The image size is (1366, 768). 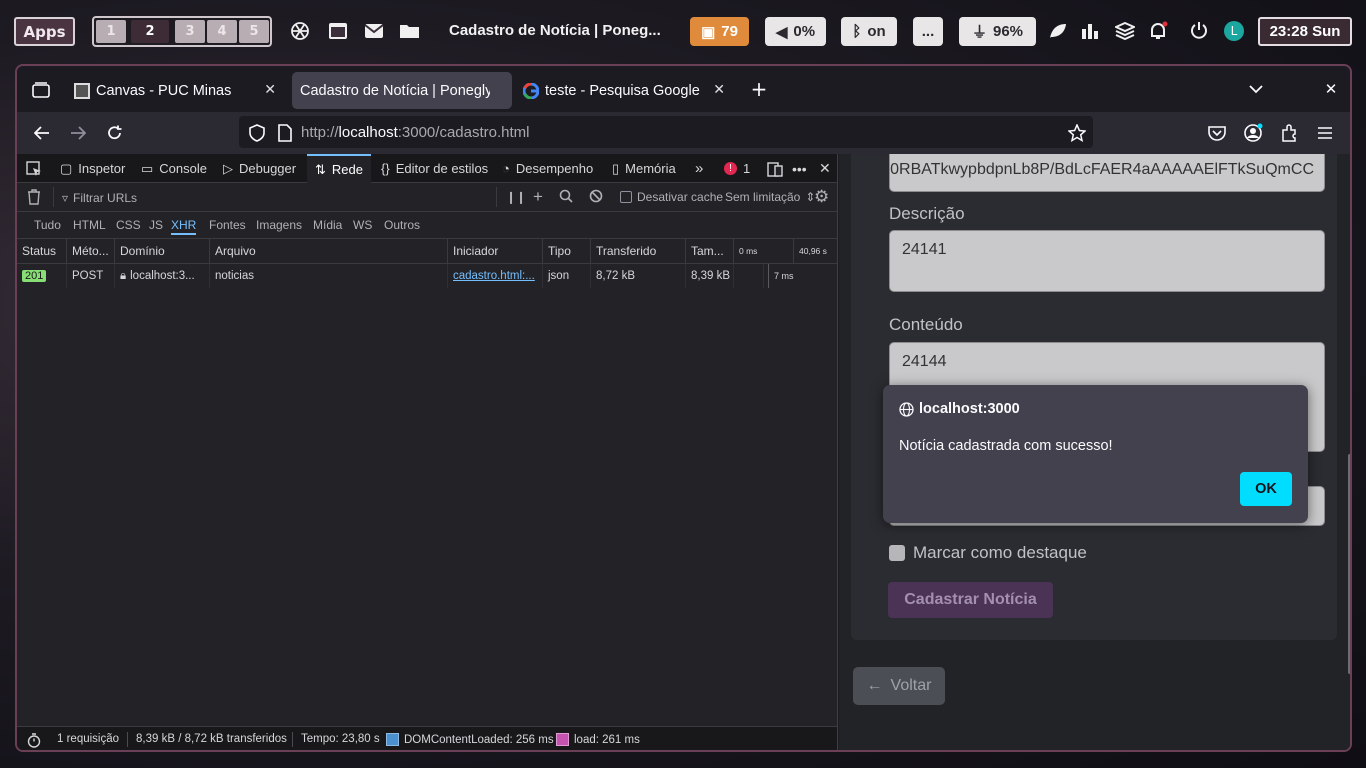 What do you see at coordinates (795, 31) in the screenshot?
I see `volume-indicator: ◀ 0%` at bounding box center [795, 31].